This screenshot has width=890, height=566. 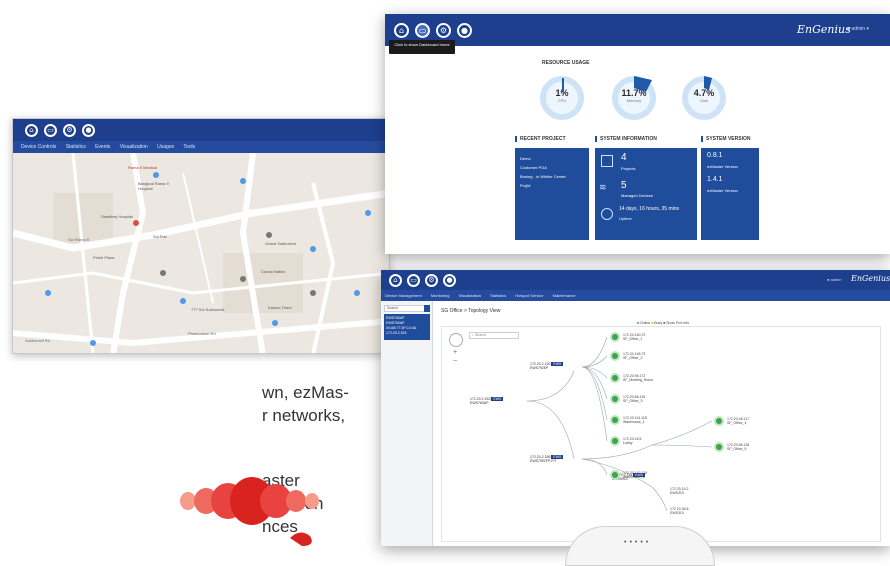 I want to click on legend-busy: Busy, so click(x=658, y=323).